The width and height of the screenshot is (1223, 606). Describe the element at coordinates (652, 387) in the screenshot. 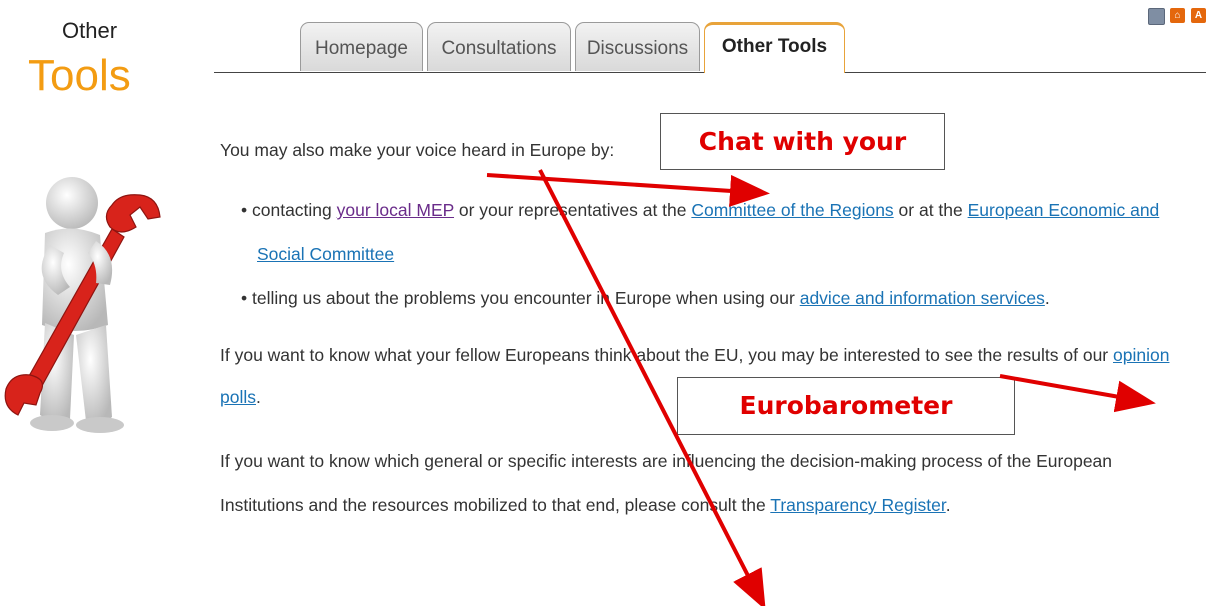

I see `arrow-to-bottom` at that location.